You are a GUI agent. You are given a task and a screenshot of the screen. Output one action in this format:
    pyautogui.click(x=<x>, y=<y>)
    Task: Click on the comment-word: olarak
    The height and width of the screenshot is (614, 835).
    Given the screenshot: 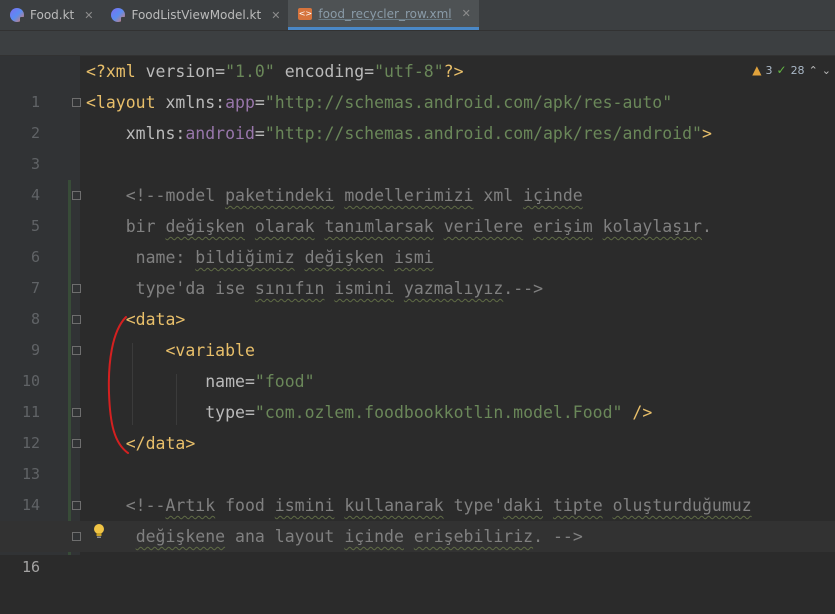 What is the action you would take?
    pyautogui.click(x=284, y=226)
    